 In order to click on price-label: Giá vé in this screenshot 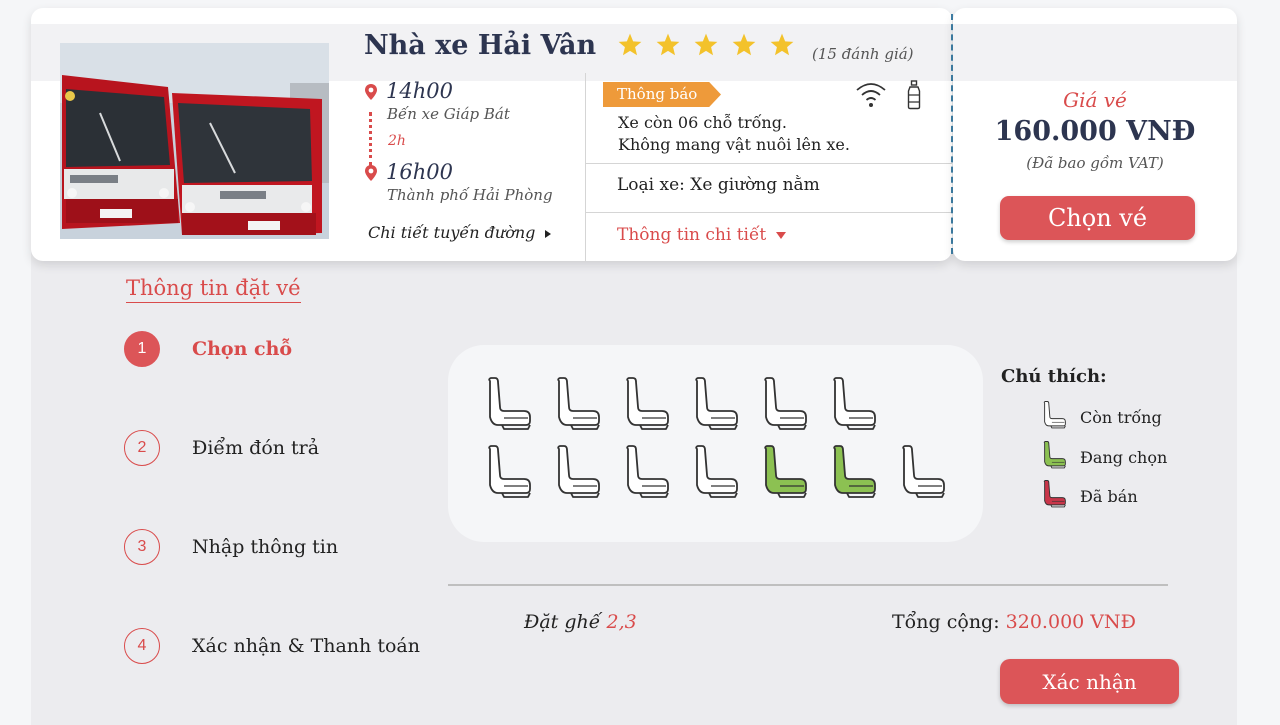, I will do `click(1095, 100)`.